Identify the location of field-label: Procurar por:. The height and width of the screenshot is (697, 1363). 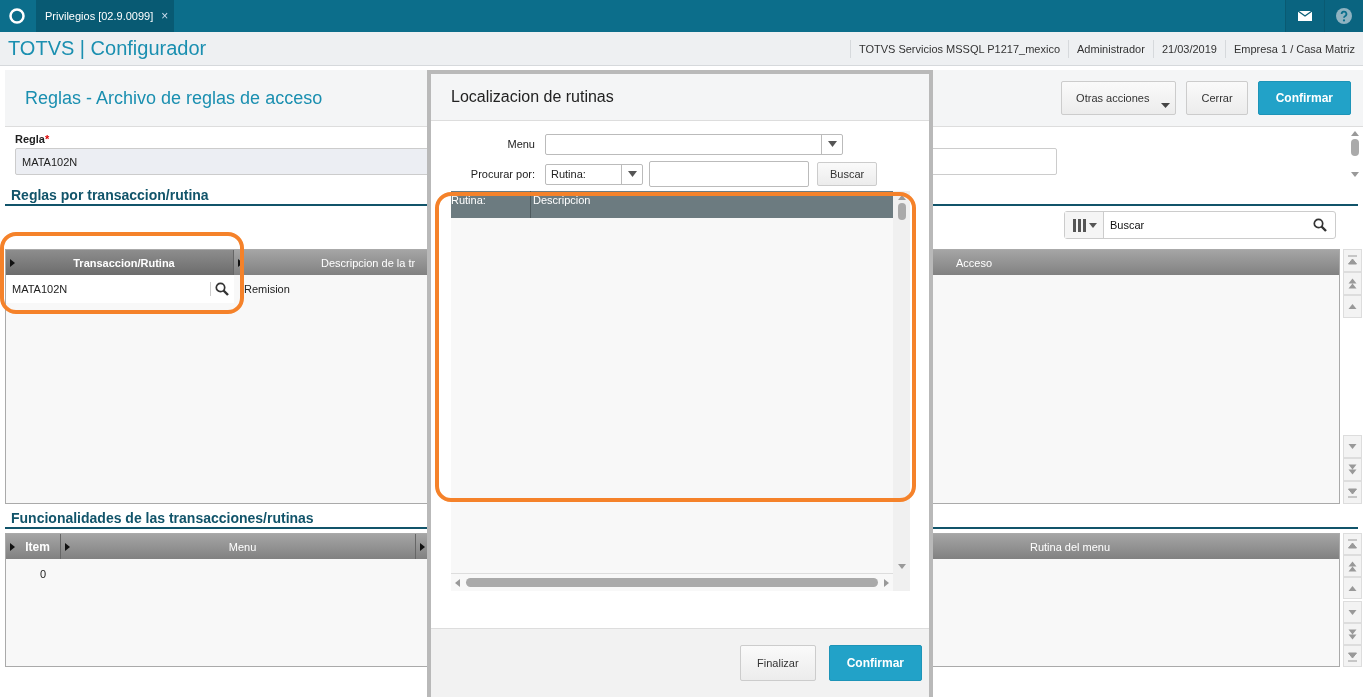
(502, 174).